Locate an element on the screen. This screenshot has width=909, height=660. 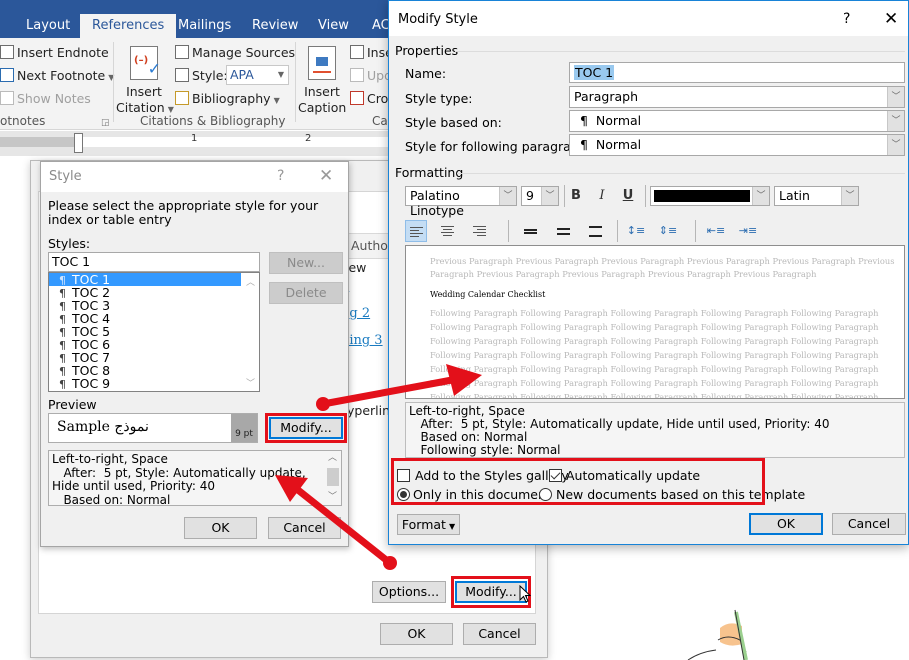
group-separator is located at coordinates (113, 82).